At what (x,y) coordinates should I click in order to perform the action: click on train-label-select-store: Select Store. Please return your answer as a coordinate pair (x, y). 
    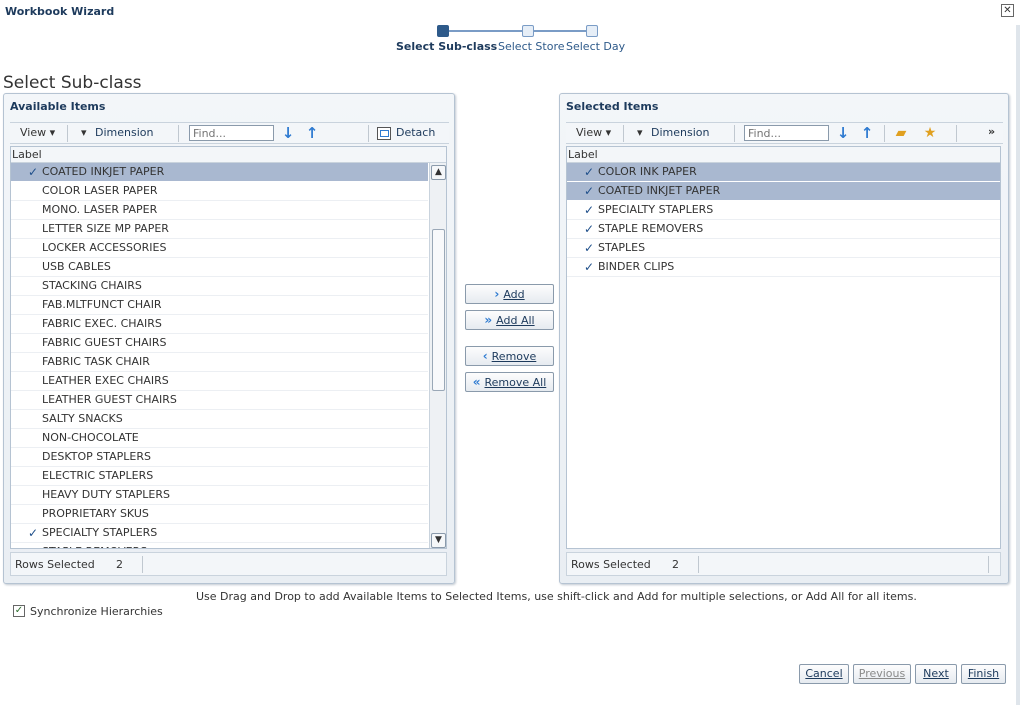
    Looking at the image, I should click on (531, 46).